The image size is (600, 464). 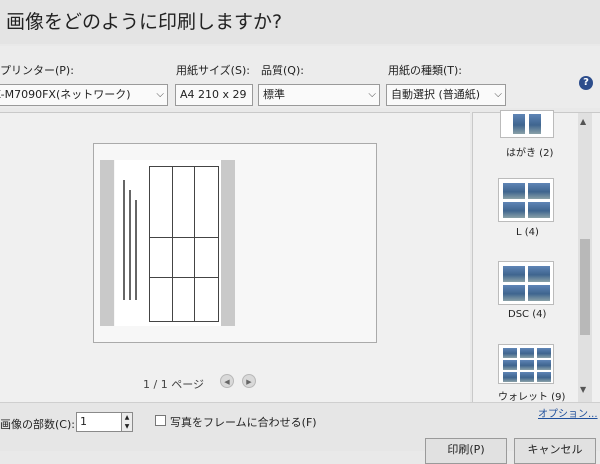 I want to click on paper-size-value: A4 210 x 29, so click(x=213, y=94).